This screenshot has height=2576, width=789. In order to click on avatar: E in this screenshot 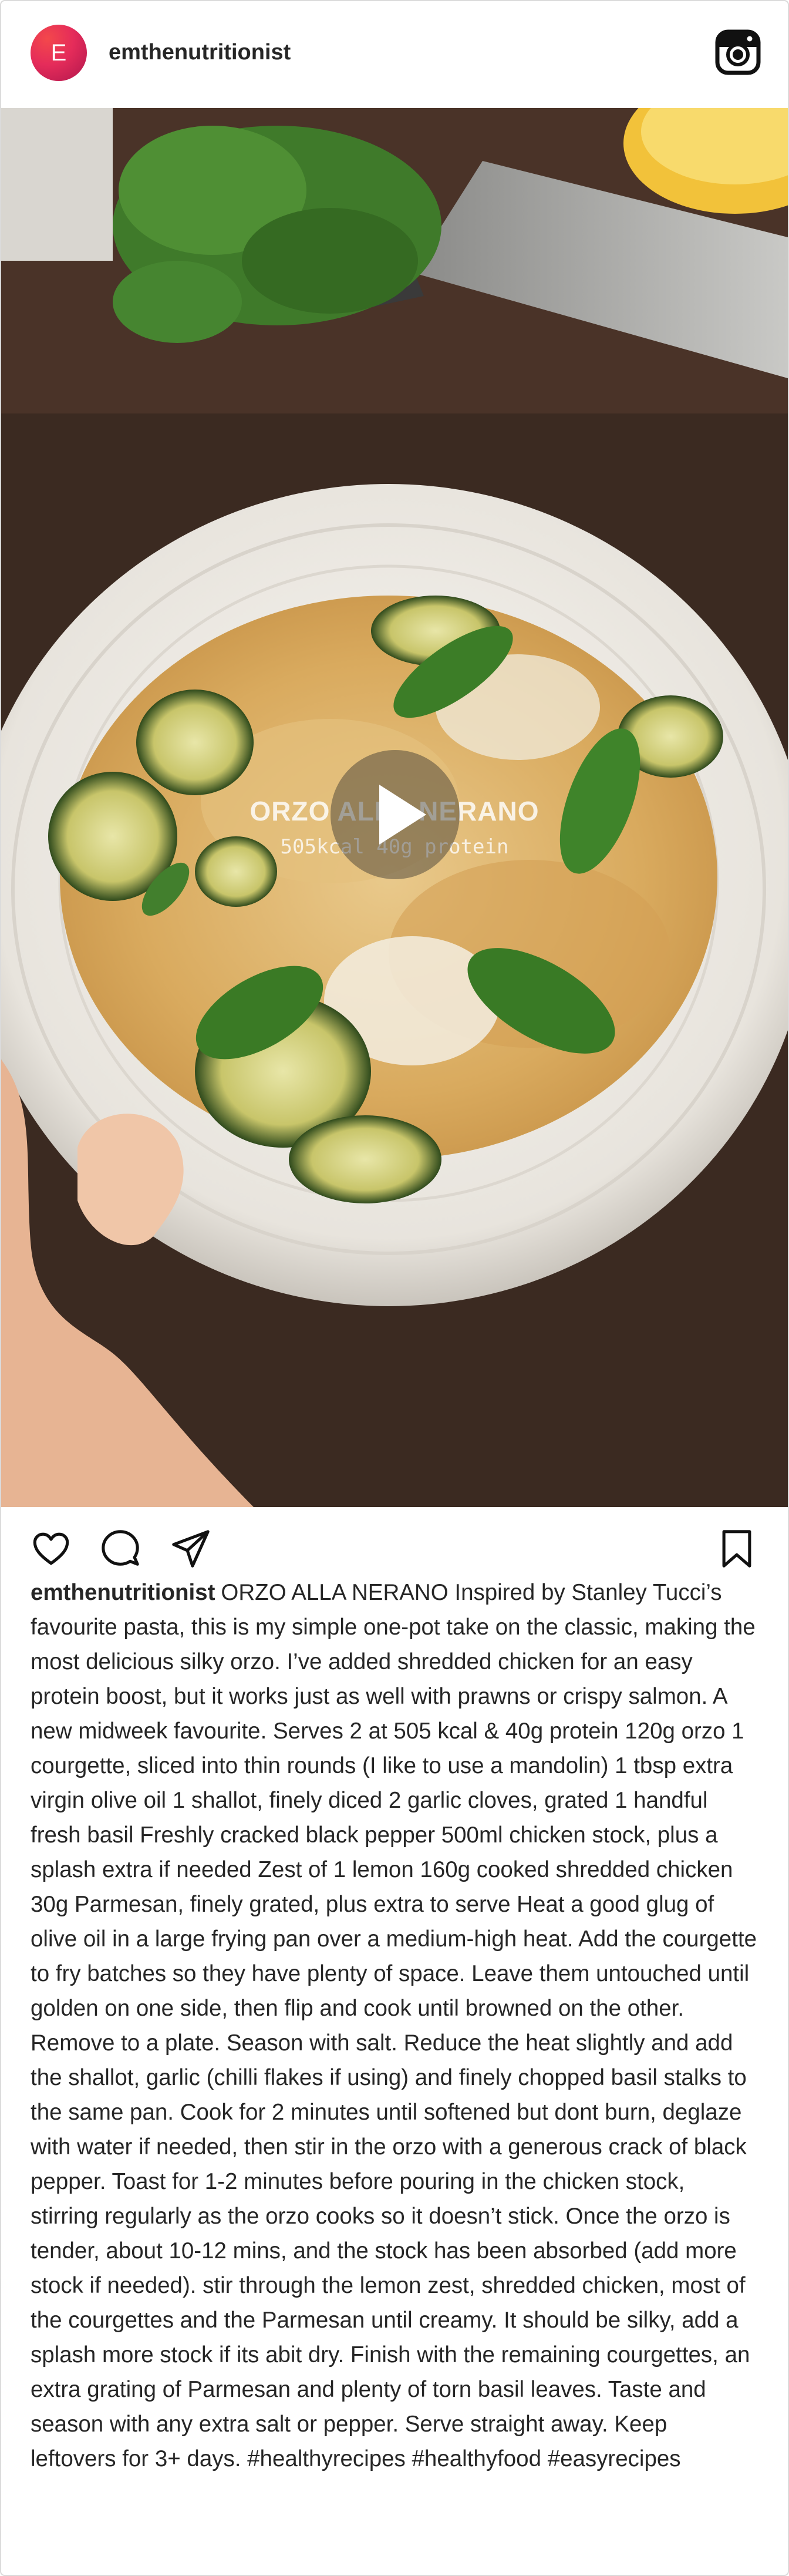, I will do `click(59, 53)`.